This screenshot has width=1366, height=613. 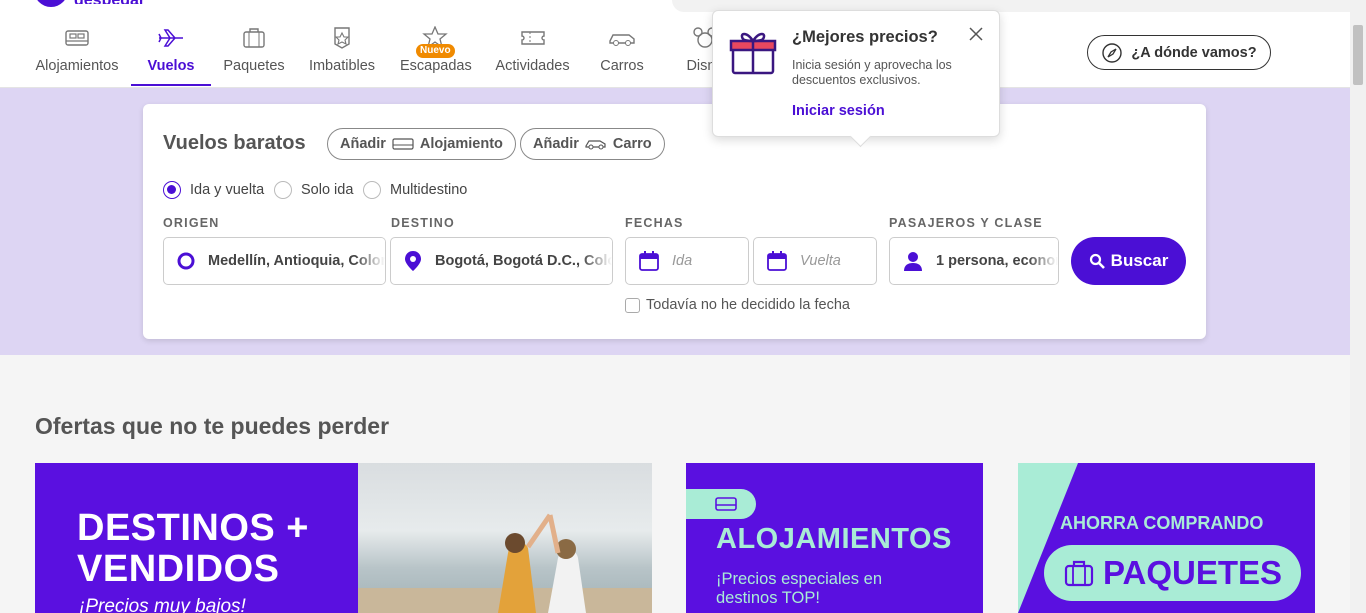 What do you see at coordinates (966, 223) in the screenshot?
I see `passengers-label: PASAJEROS Y CLASE` at bounding box center [966, 223].